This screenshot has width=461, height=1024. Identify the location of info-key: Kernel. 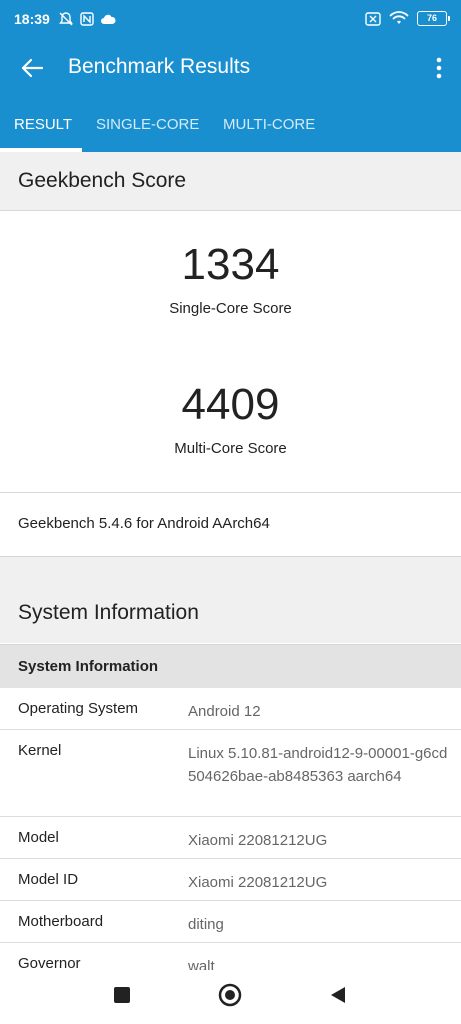
(40, 750).